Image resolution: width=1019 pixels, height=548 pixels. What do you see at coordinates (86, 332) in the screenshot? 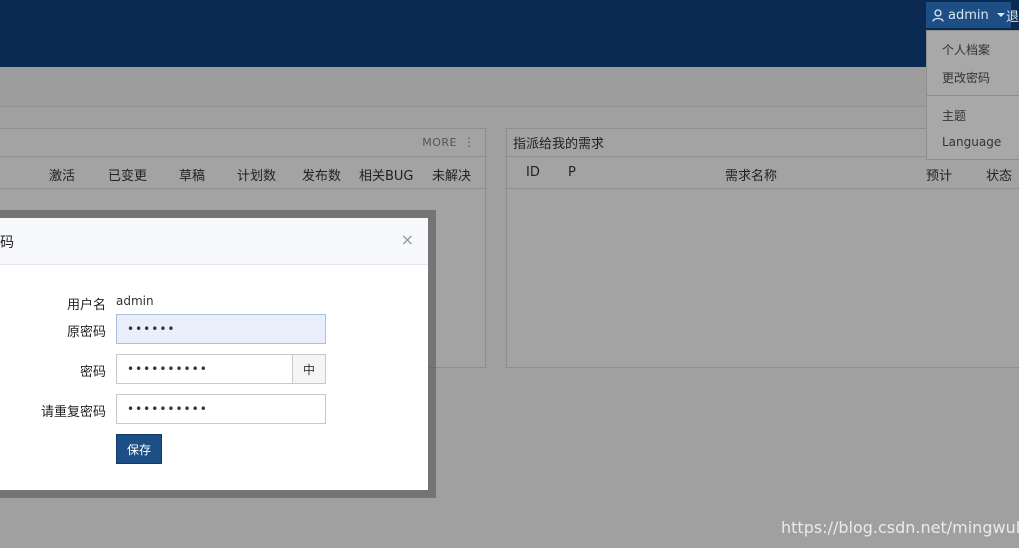
I see `old-password-label: 原密码` at bounding box center [86, 332].